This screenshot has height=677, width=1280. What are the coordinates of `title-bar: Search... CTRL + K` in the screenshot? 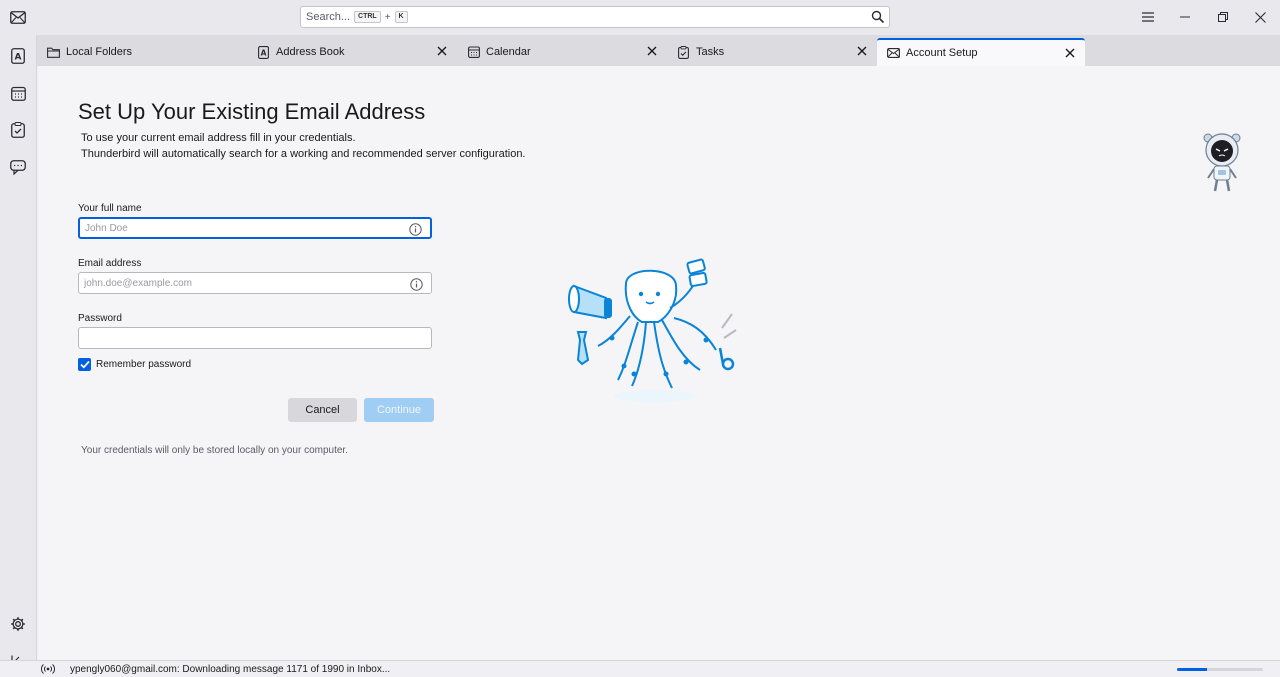 It's located at (640, 17).